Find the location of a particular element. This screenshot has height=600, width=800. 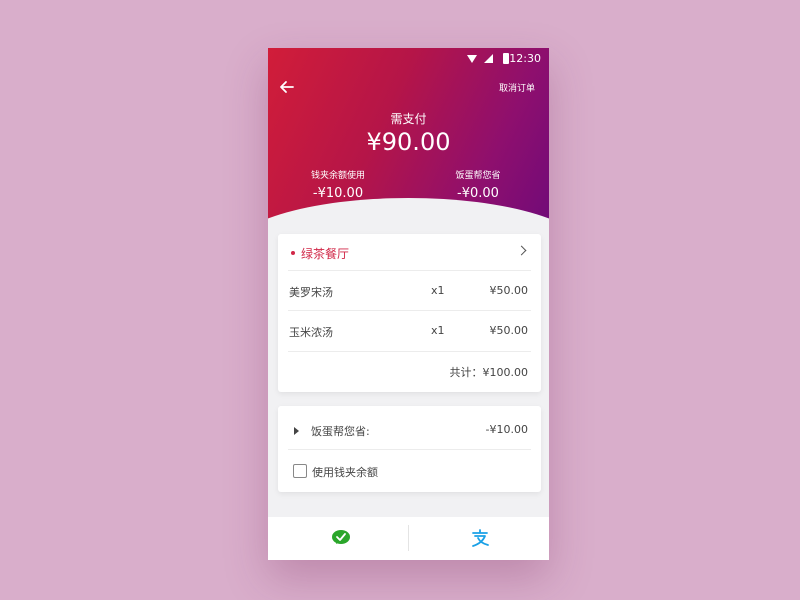

order-total: 共计：¥100.00 is located at coordinates (489, 372).